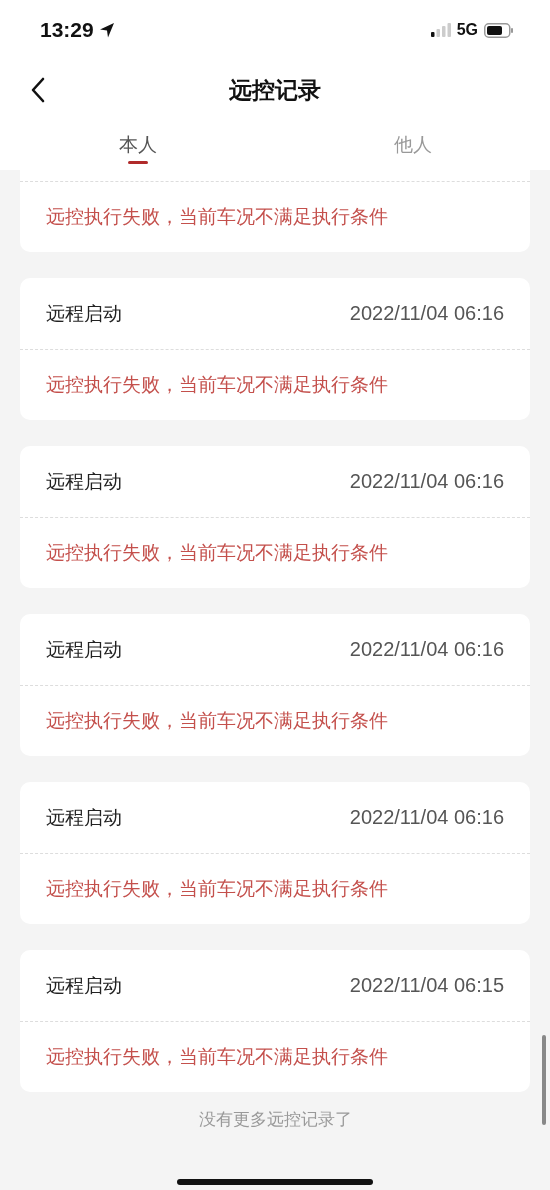  Describe the element at coordinates (499, 30) in the screenshot. I see `battery-icon` at that location.